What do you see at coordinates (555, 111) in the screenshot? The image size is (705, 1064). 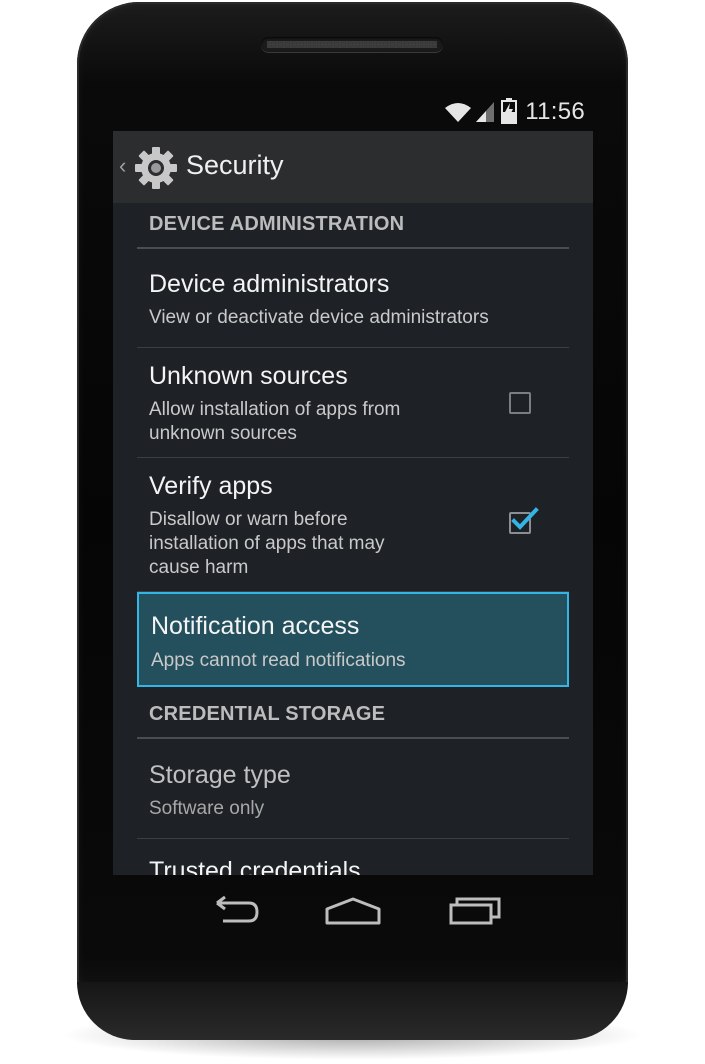 I see `status-clock: 11:56` at bounding box center [555, 111].